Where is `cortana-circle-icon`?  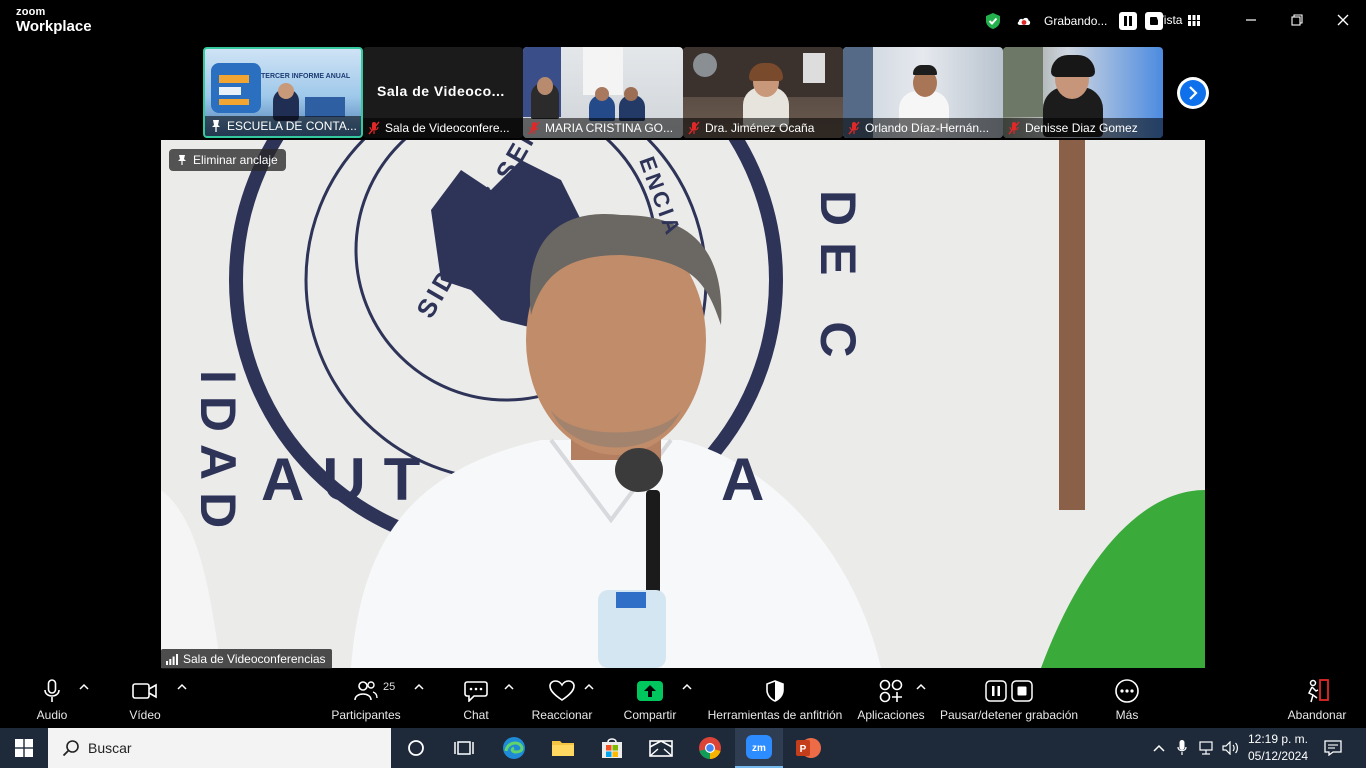 cortana-circle-icon is located at coordinates (416, 748).